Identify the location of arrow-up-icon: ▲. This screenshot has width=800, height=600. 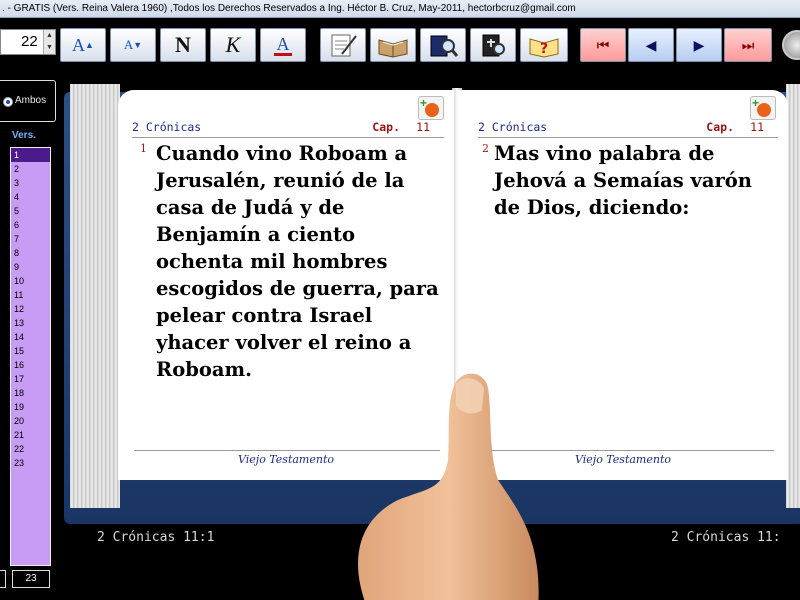
(89, 45).